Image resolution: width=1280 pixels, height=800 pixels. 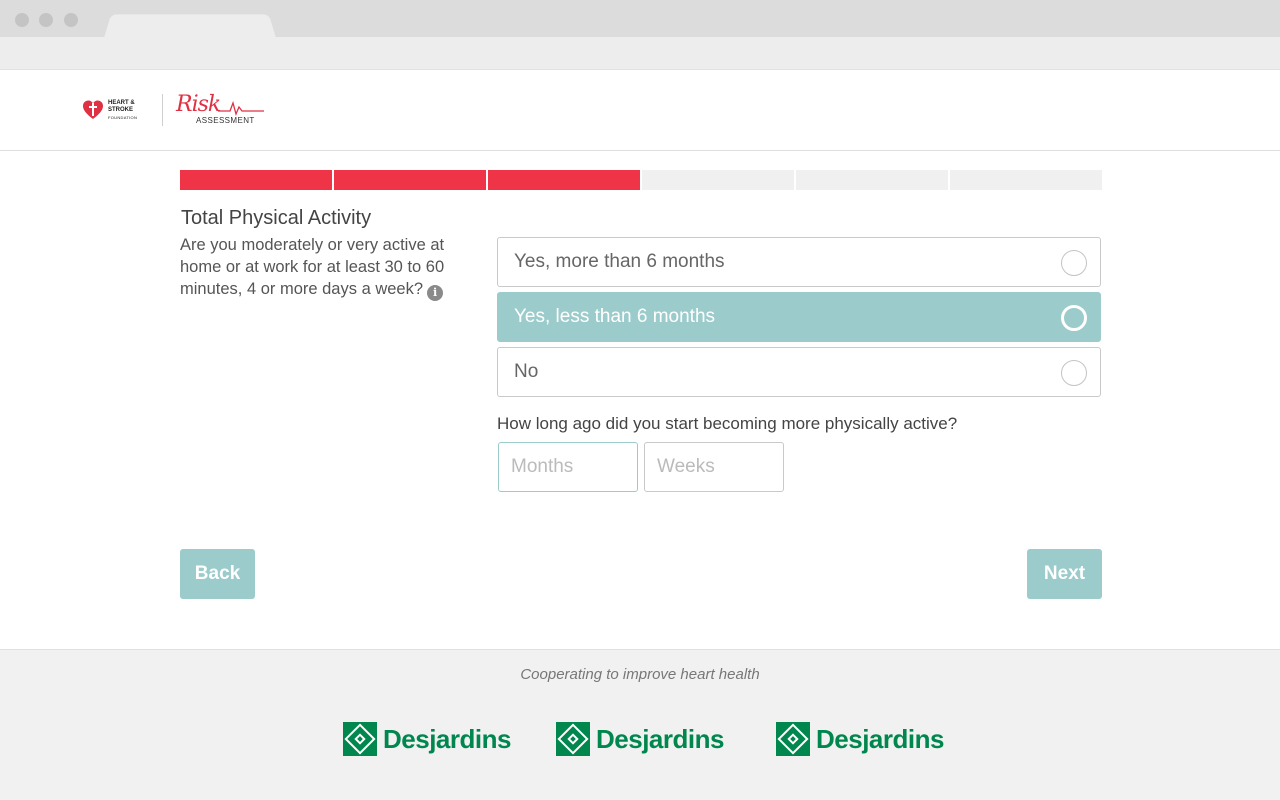 What do you see at coordinates (217, 574) in the screenshot?
I see `back-button: Back` at bounding box center [217, 574].